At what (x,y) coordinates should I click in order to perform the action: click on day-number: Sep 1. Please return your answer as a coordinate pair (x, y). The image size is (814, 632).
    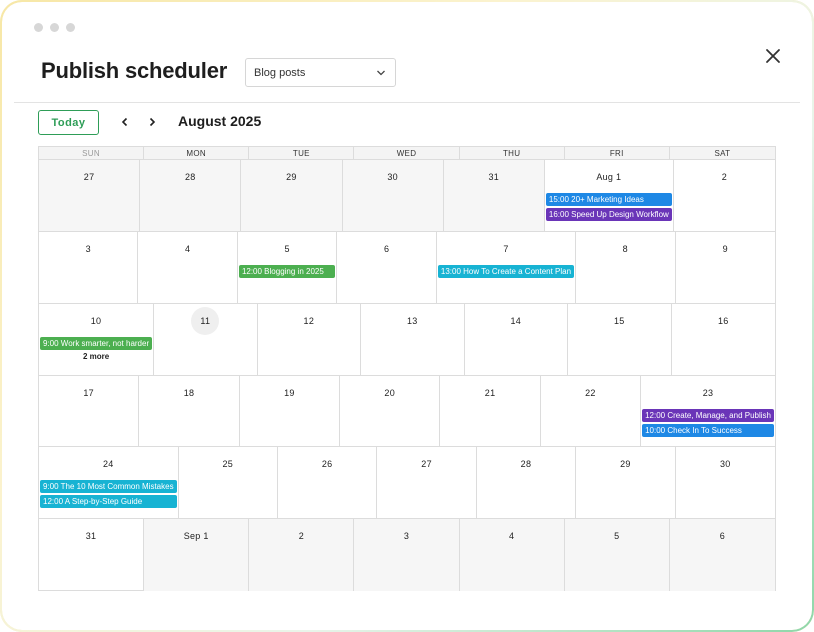
    Looking at the image, I should click on (196, 536).